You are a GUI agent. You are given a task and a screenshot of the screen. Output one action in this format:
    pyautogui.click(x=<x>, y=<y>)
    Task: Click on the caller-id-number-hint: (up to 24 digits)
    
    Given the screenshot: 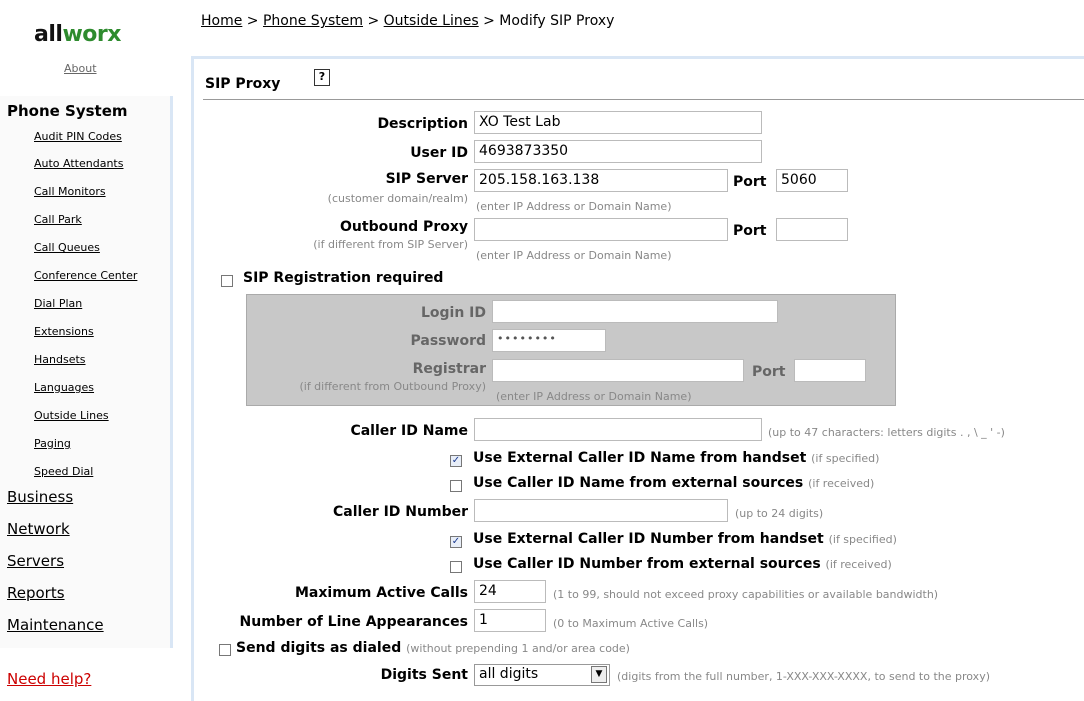 What is the action you would take?
    pyautogui.click(x=779, y=513)
    